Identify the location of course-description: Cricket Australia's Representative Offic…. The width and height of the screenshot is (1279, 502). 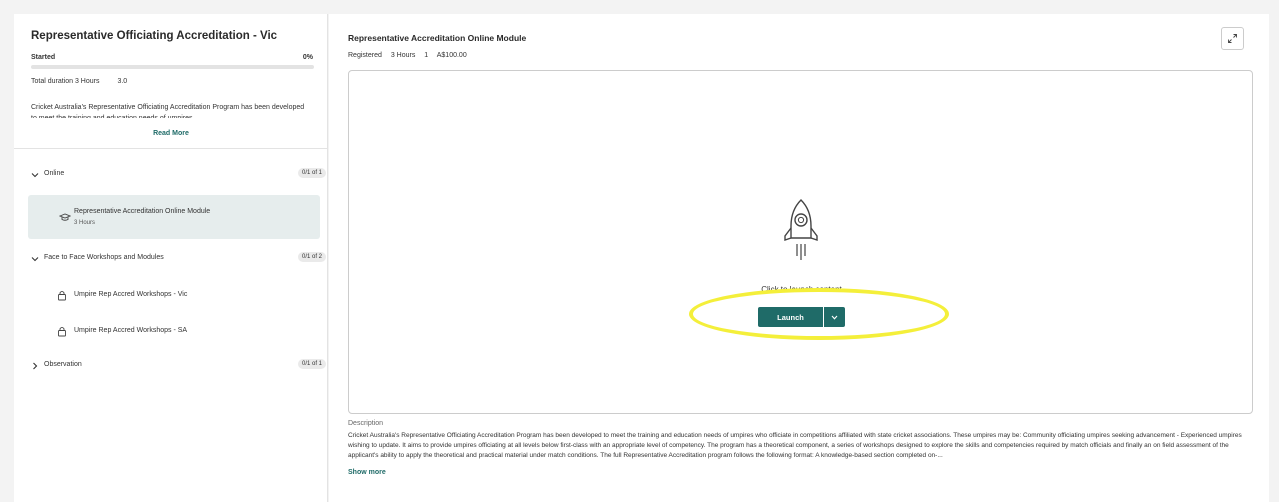
(168, 111).